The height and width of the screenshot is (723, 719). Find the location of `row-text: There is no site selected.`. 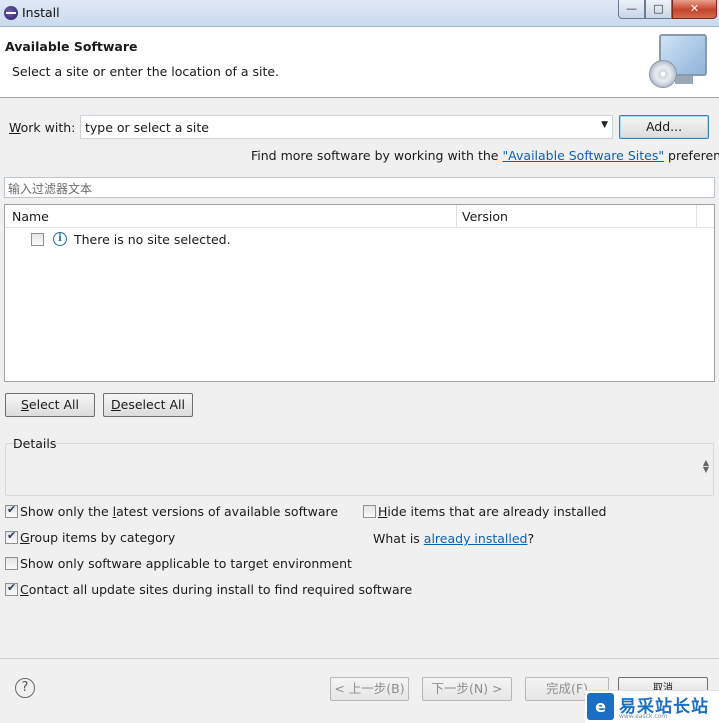

row-text: There is no site selected. is located at coordinates (152, 239).